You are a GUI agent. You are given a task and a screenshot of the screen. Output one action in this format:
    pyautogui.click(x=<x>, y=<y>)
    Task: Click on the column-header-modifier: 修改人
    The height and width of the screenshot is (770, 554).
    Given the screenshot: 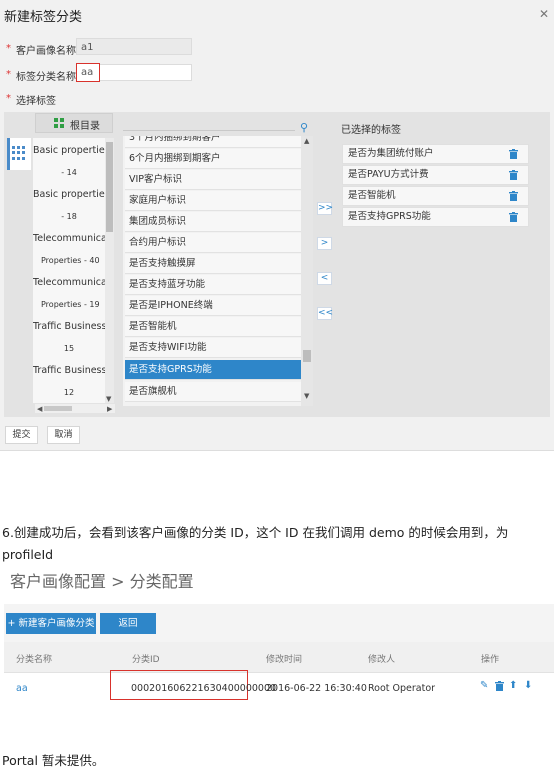 What is the action you would take?
    pyautogui.click(x=382, y=660)
    